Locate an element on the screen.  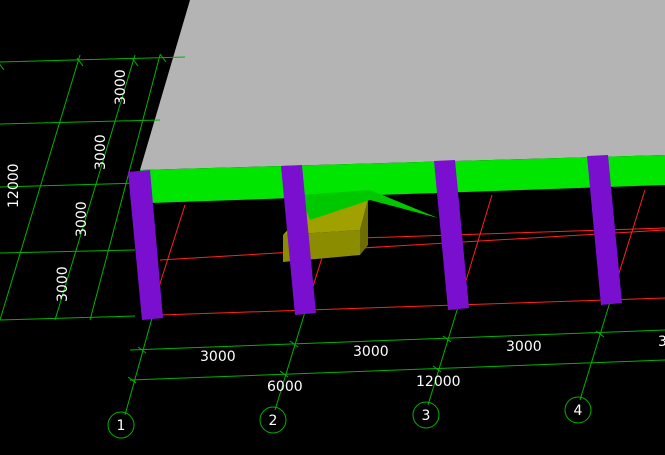
axis-label-3: 3 is located at coordinates (426, 416).